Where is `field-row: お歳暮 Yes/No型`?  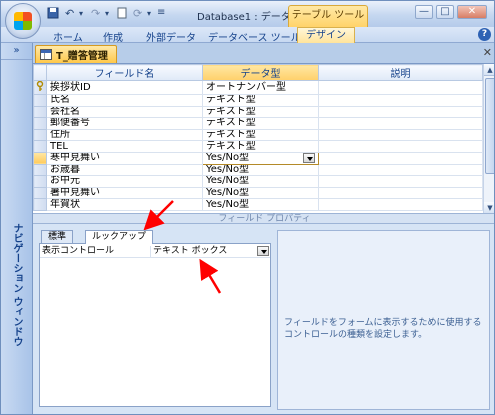
field-row: お歳暮 Yes/No型 is located at coordinates (258, 170).